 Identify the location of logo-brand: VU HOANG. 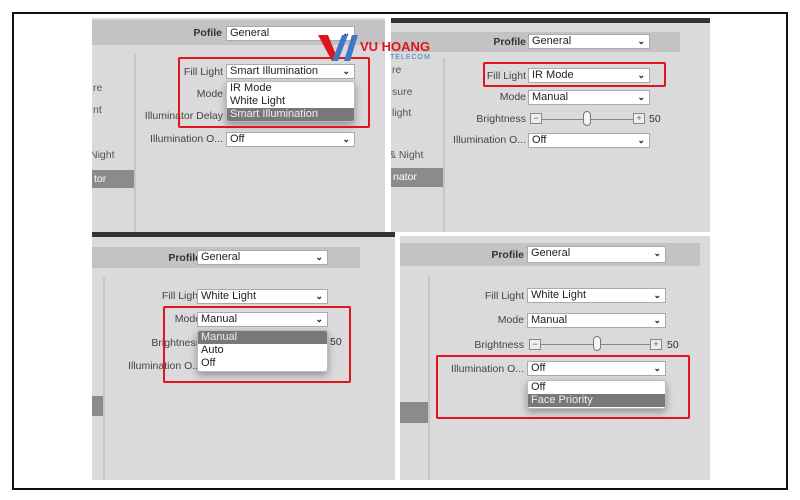
(395, 46).